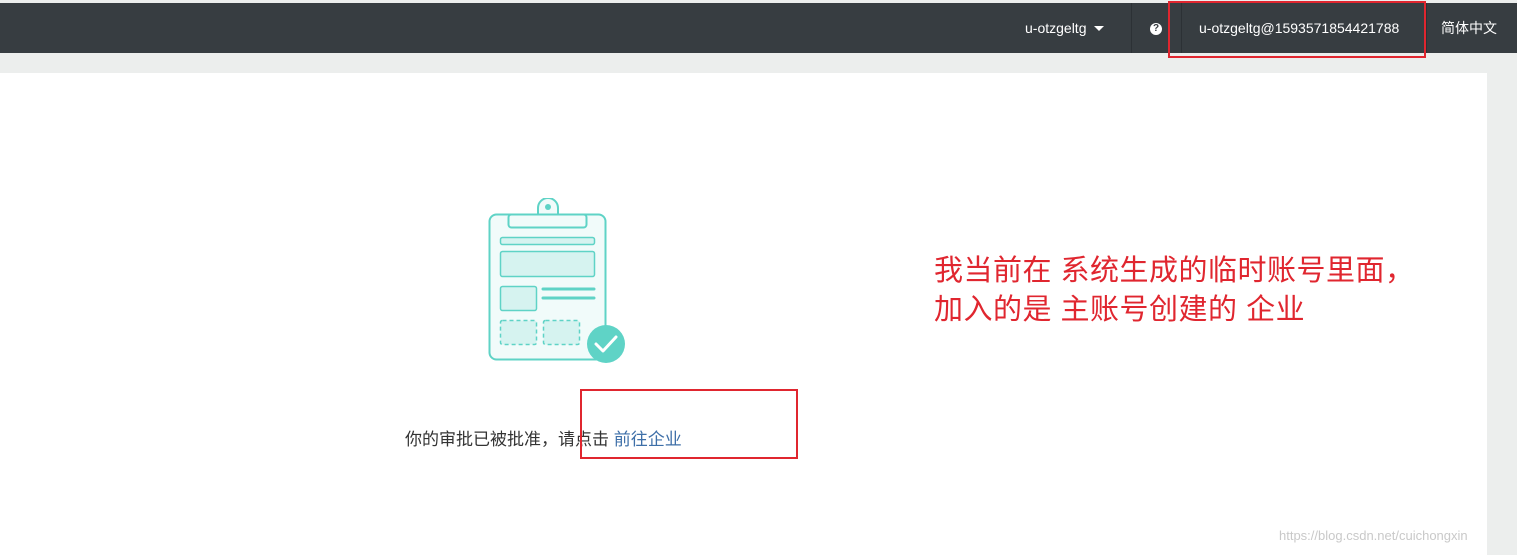  Describe the element at coordinates (507, 439) in the screenshot. I see `approval-text: 你的审批已被批准，请点击` at that location.